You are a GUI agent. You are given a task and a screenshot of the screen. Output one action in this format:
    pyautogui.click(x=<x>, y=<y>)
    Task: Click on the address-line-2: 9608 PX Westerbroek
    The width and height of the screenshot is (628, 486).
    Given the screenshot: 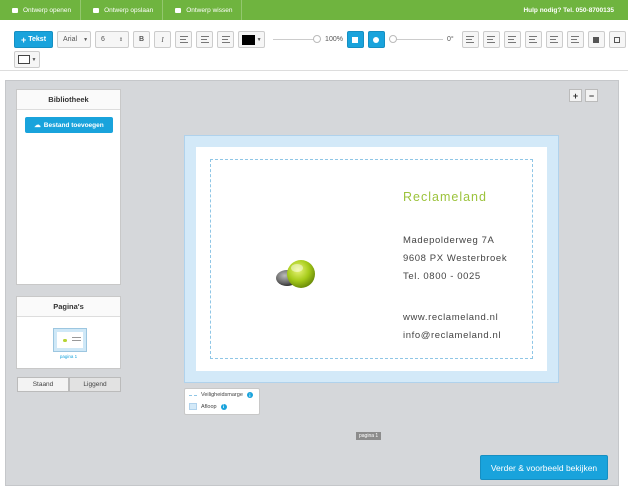 What is the action you would take?
    pyautogui.click(x=455, y=258)
    